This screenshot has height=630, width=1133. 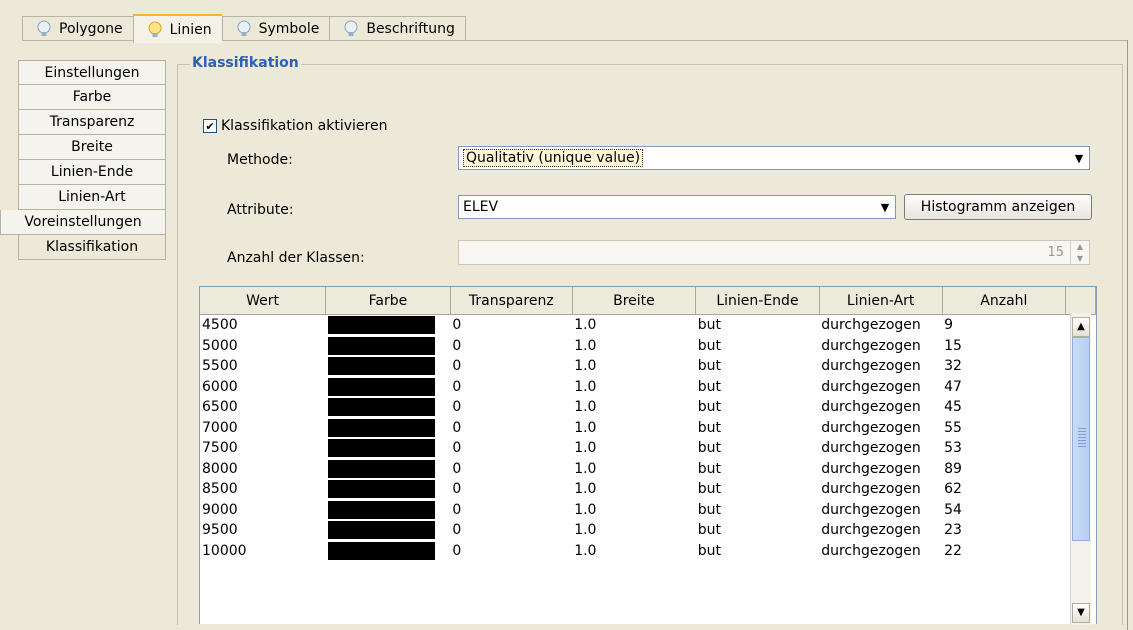 What do you see at coordinates (1004, 428) in the screenshot?
I see `cell-anzahl: 55` at bounding box center [1004, 428].